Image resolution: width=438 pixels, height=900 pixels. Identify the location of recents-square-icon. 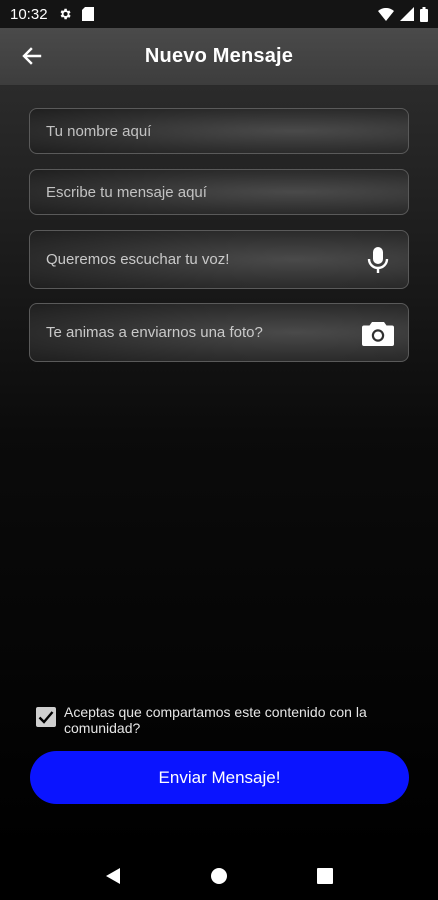
(325, 878).